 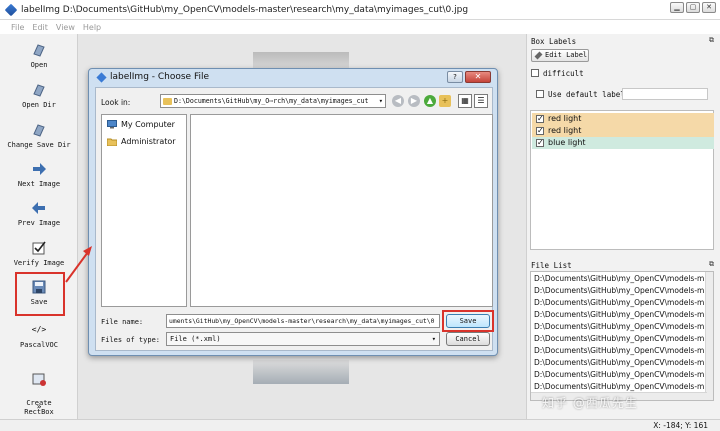 What do you see at coordinates (39, 130) in the screenshot?
I see `change-save-dir-icon` at bounding box center [39, 130].